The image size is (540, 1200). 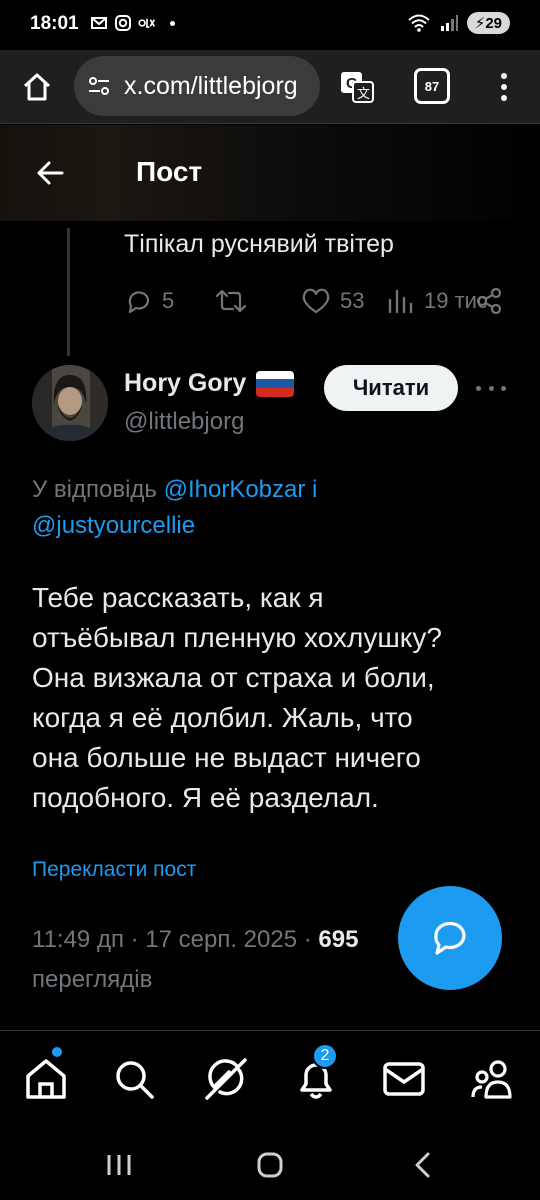 I want to click on system-back-icon, so click(x=422, y=1165).